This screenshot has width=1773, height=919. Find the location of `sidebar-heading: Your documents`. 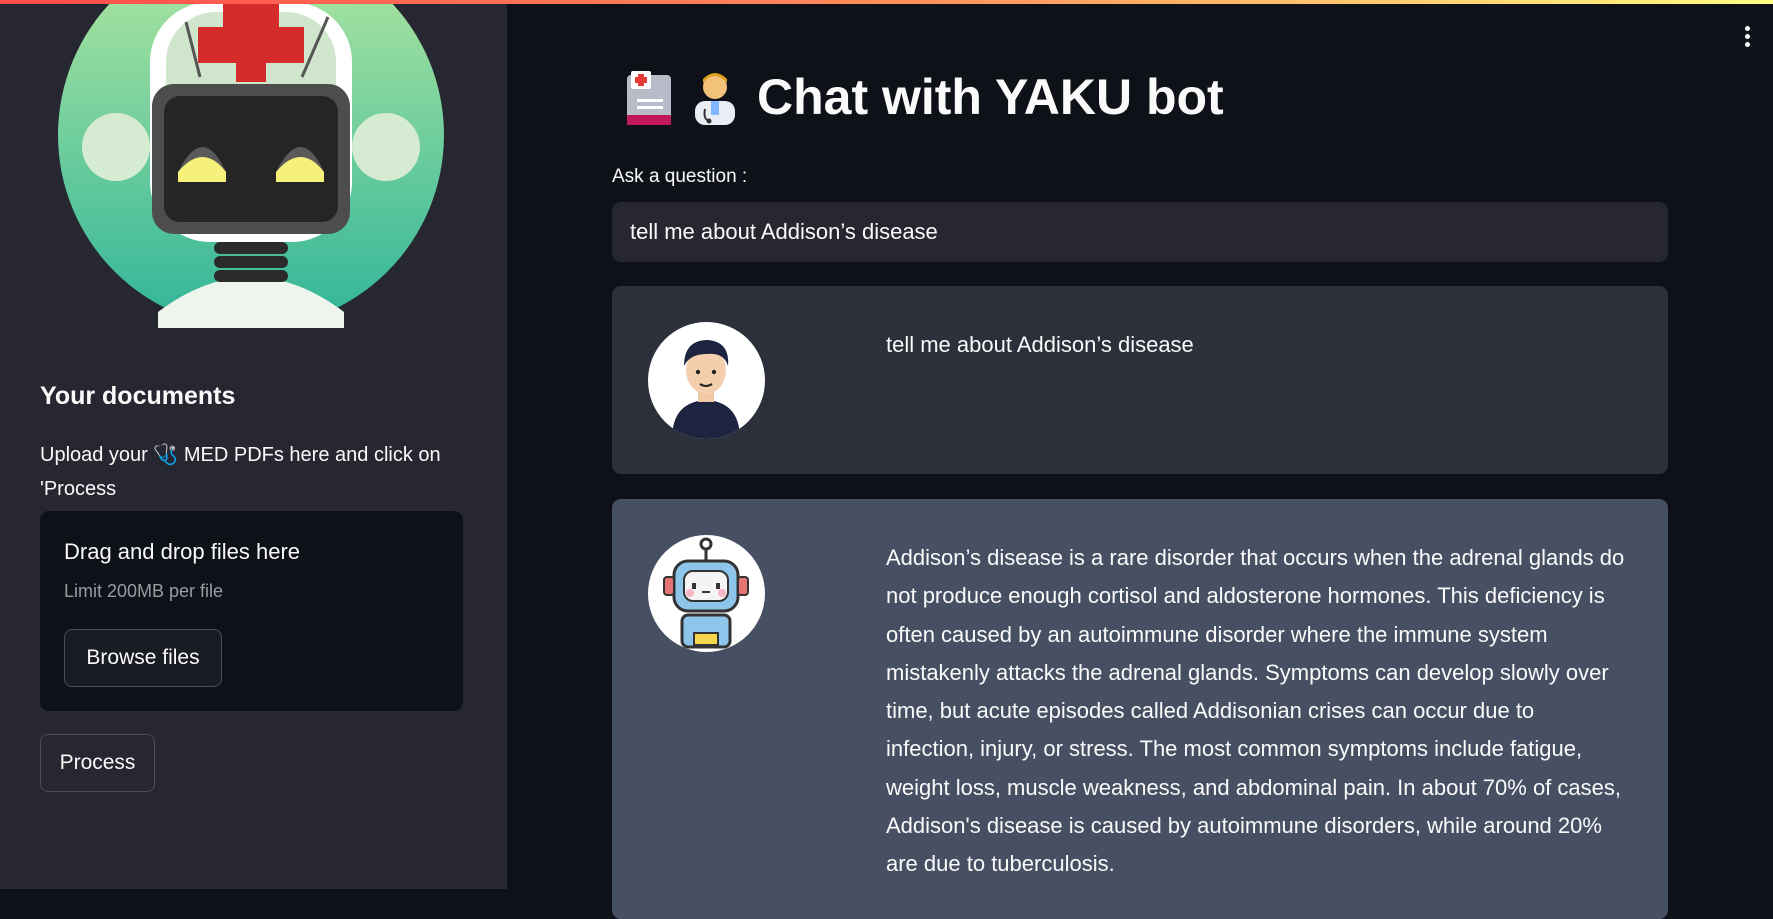

sidebar-heading: Your documents is located at coordinates (138, 396).